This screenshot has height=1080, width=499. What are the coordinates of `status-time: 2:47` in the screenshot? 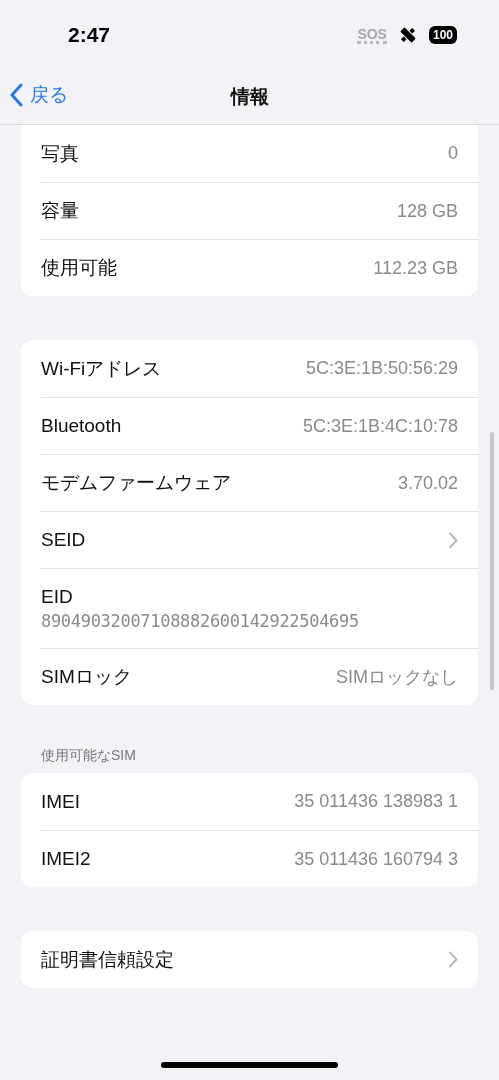 It's located at (89, 35).